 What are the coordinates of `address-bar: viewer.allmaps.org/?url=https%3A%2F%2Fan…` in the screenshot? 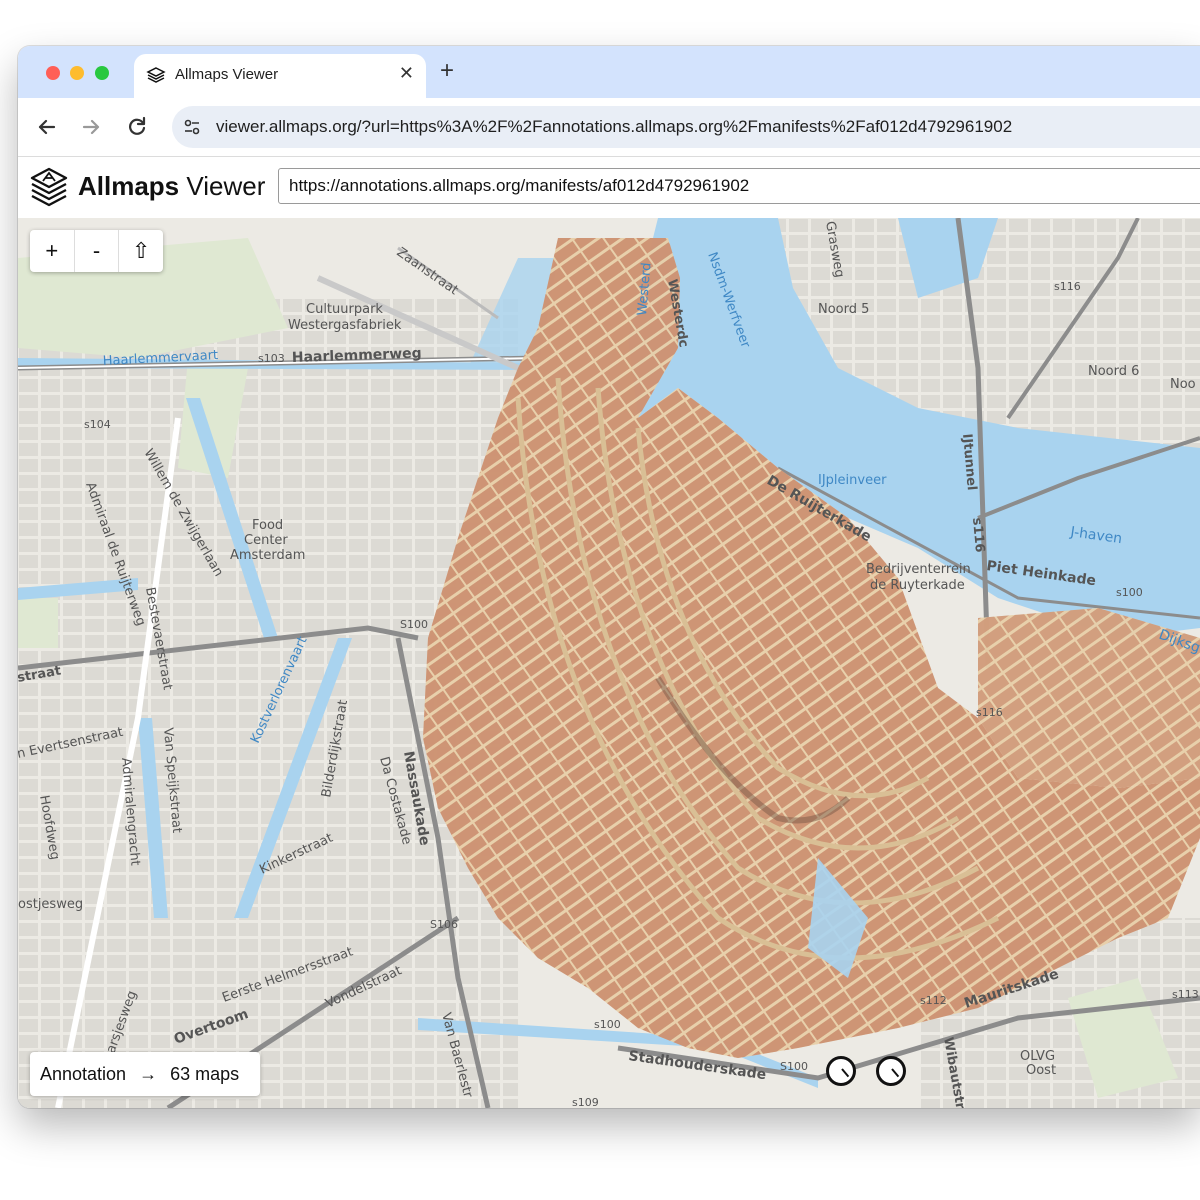 It's located at (686, 127).